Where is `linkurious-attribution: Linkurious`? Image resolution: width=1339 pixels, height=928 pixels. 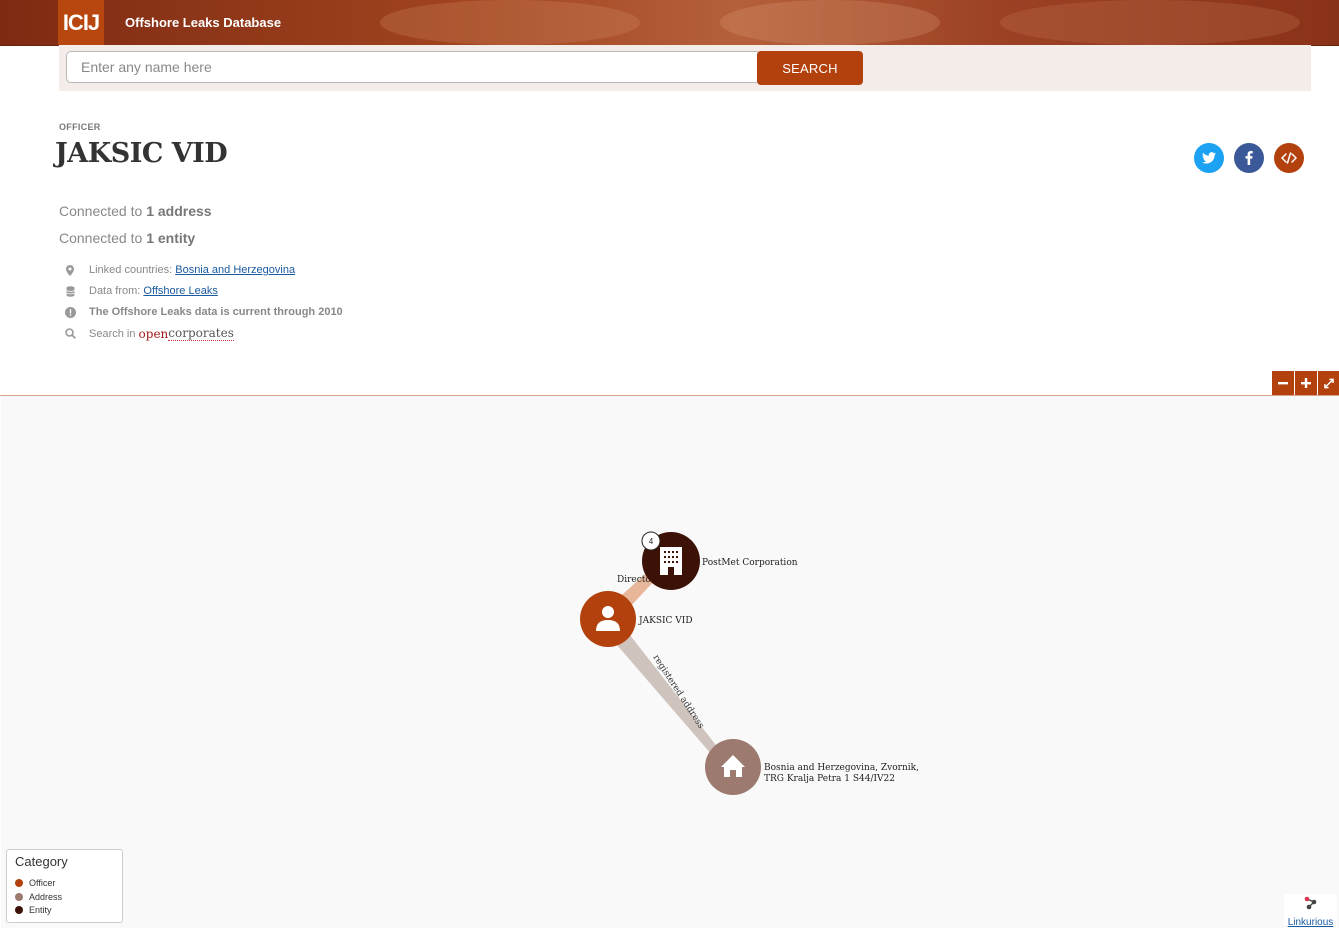 linkurious-attribution: Linkurious is located at coordinates (1310, 911).